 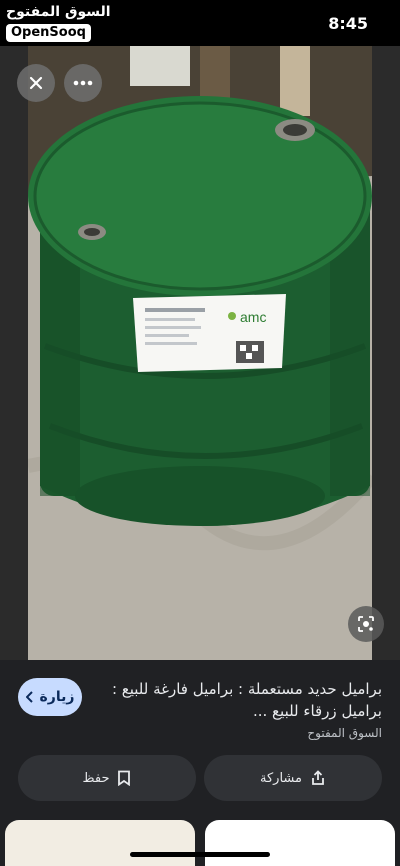 I want to click on save-label: حفظ, so click(x=96, y=778).